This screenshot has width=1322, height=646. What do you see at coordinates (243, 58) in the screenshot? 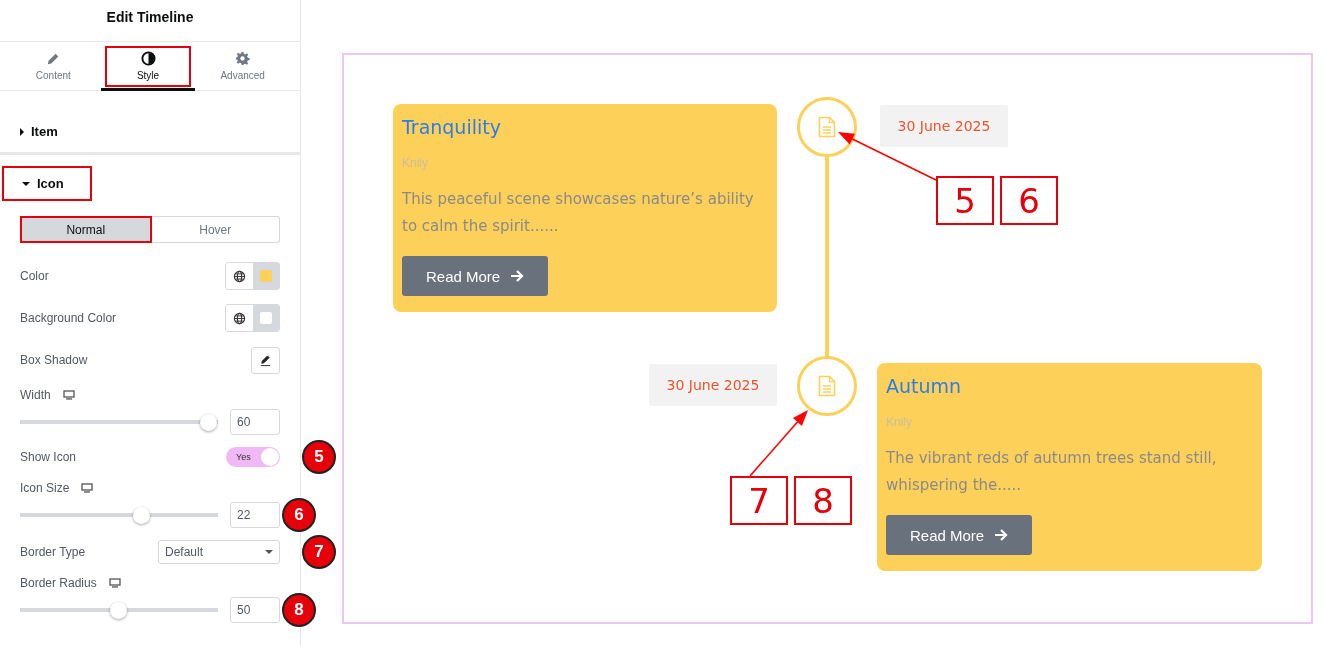
I see `gear-icon` at bounding box center [243, 58].